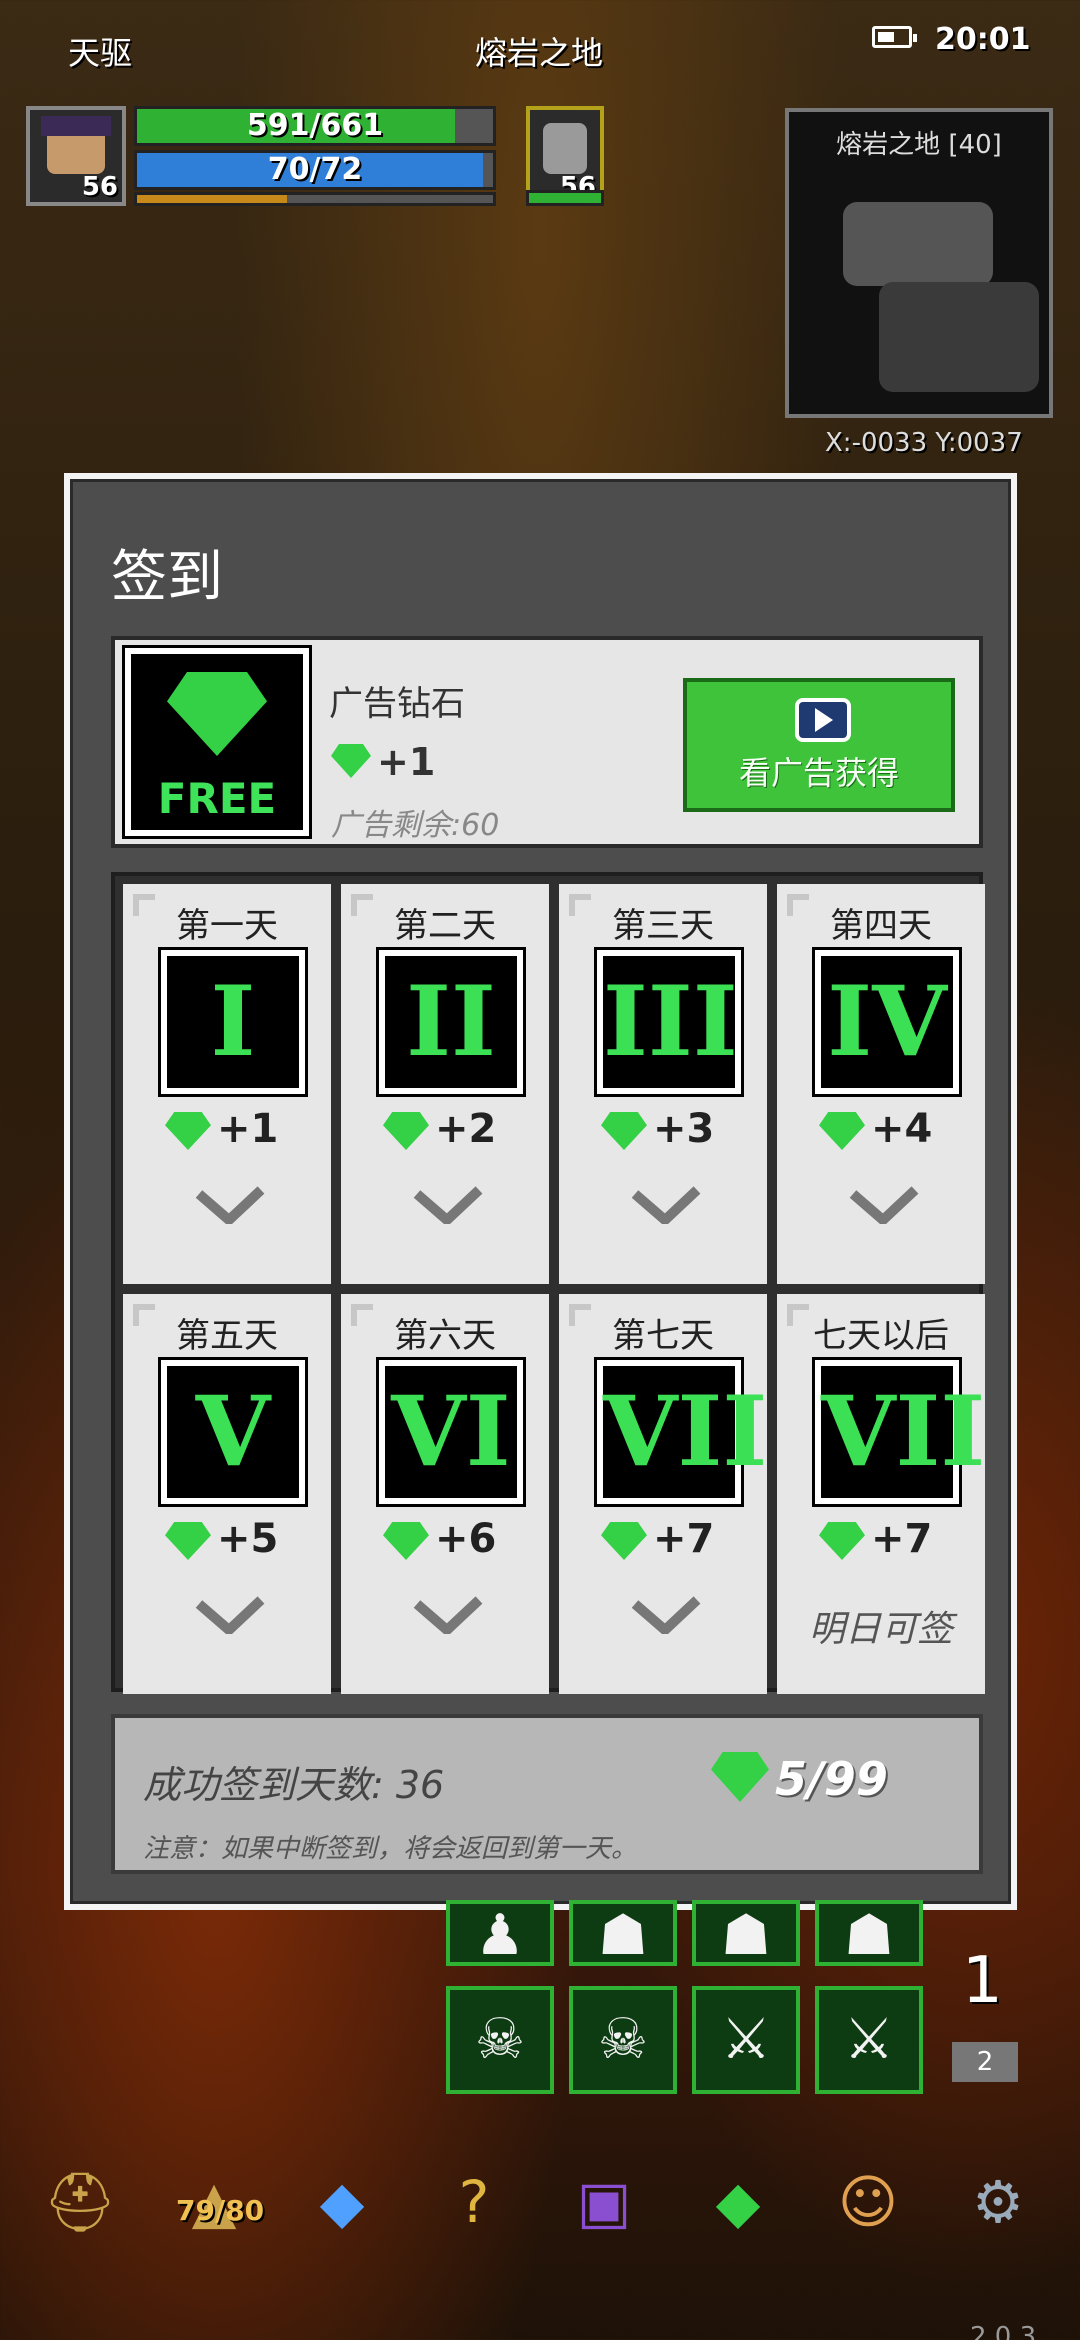  I want to click on day-card: 第二天 II +2, so click(445, 1084).